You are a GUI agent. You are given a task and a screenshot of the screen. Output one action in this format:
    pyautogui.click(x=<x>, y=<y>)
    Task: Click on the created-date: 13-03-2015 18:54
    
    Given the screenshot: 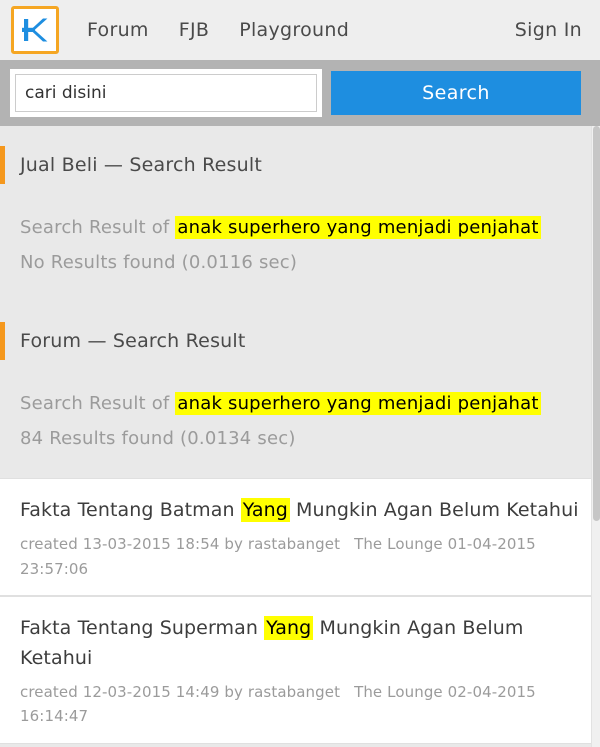 What is the action you would take?
    pyautogui.click(x=151, y=544)
    